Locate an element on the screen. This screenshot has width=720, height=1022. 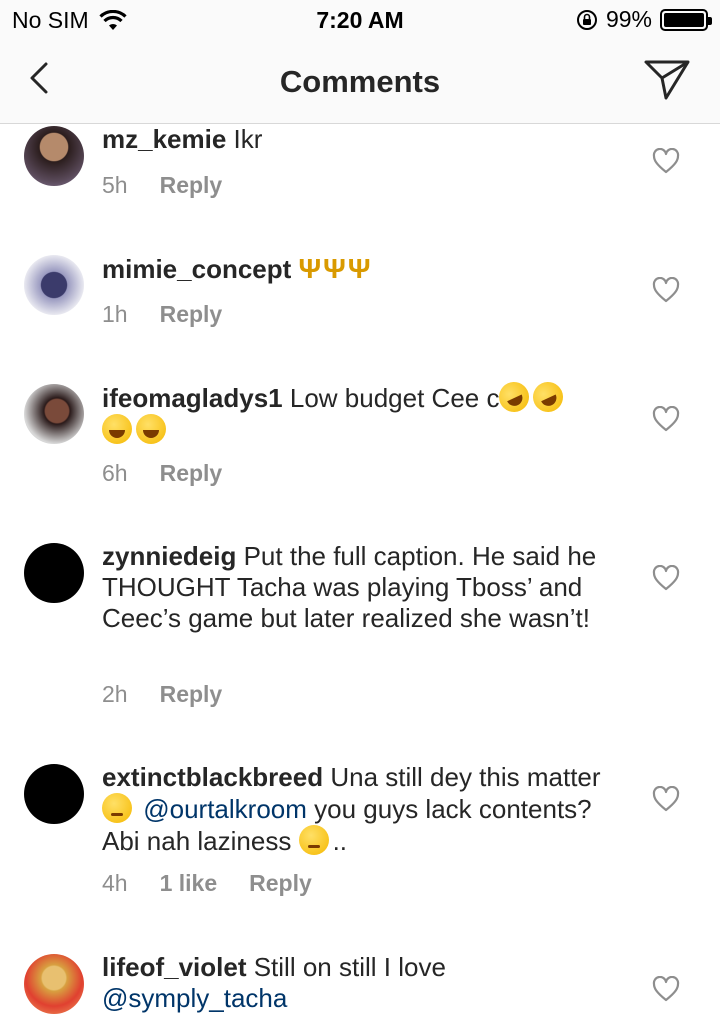
trident-emoji: ΨΨΨ is located at coordinates (335, 268).